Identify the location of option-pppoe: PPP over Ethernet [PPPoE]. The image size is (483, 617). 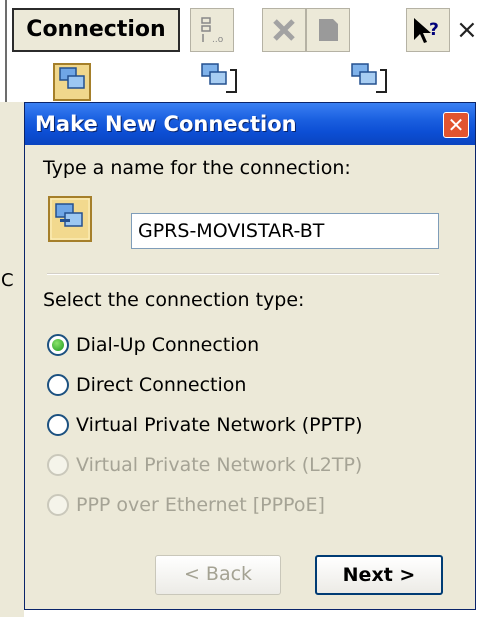
(186, 505).